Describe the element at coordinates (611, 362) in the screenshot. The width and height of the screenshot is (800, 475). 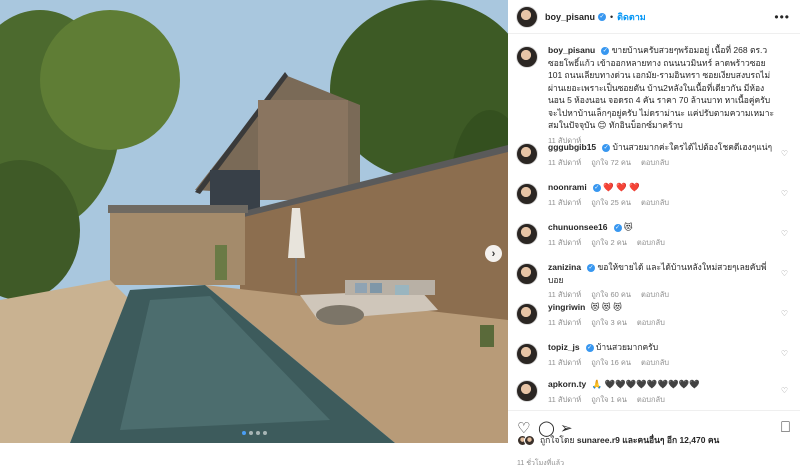
I see `comment-likes: ถูกใจ 16 คน` at that location.